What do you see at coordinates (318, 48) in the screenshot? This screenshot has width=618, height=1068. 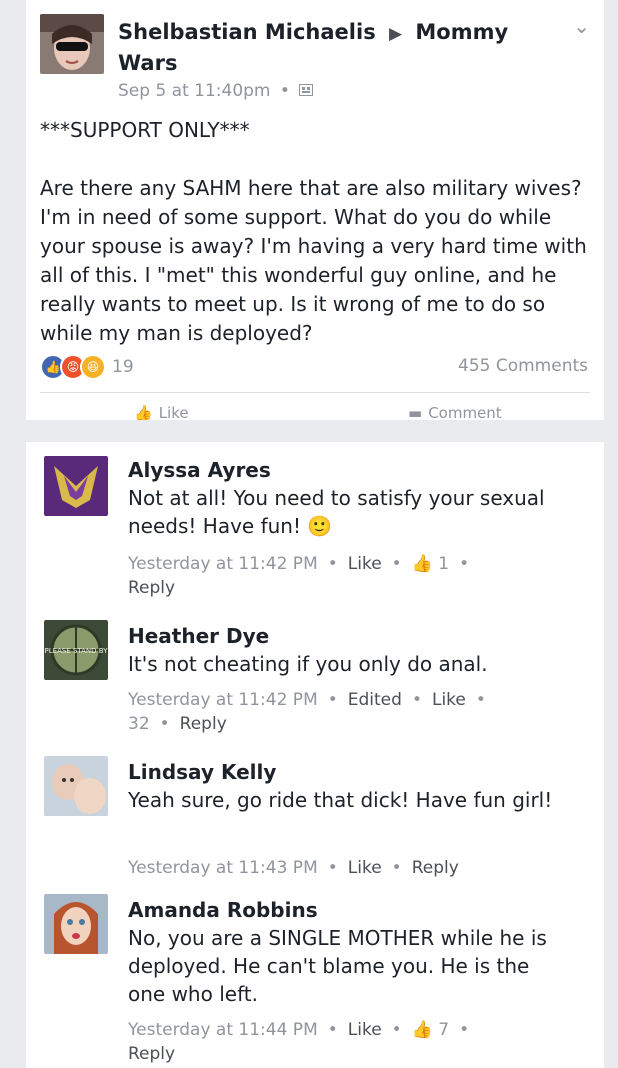 I see `post-header: Shelbastian Michaelis ▶ Mommy Wars` at bounding box center [318, 48].